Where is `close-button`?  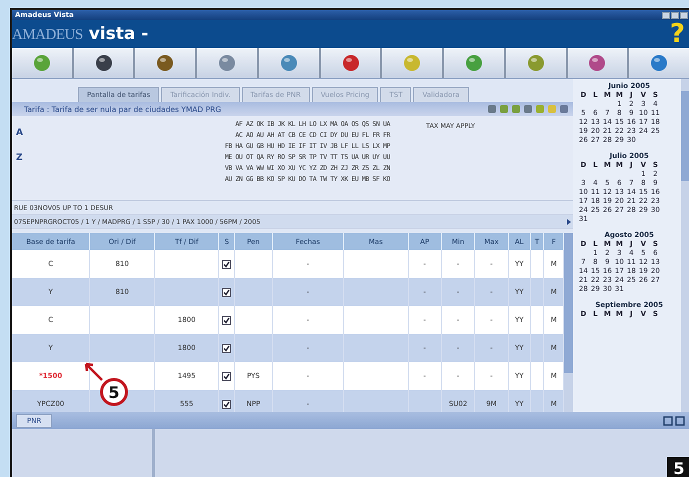 close-button is located at coordinates (684, 15).